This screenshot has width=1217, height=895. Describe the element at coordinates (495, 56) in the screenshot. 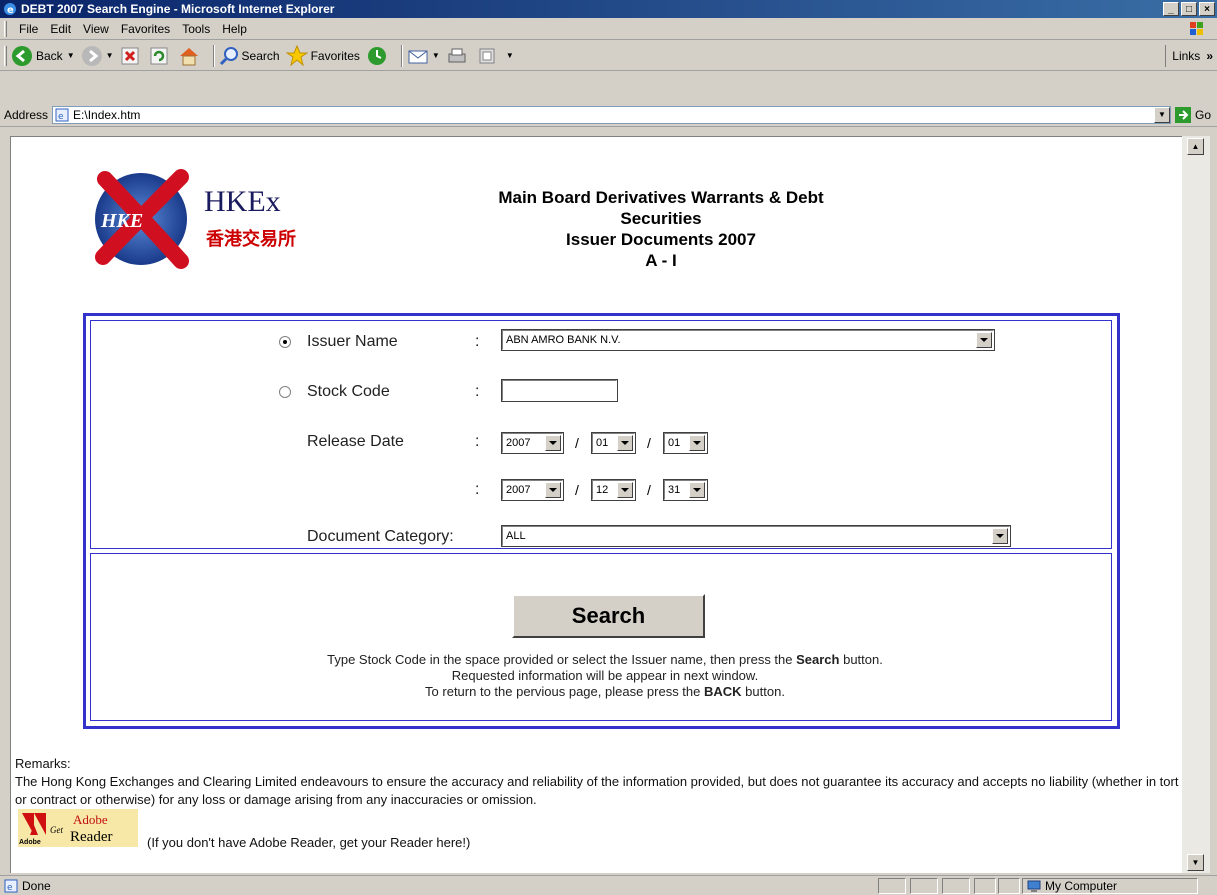

I see `edit-button: ▼` at that location.